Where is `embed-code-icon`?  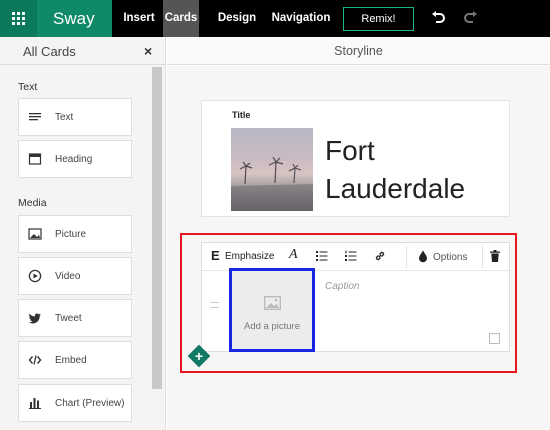 embed-code-icon is located at coordinates (35, 360).